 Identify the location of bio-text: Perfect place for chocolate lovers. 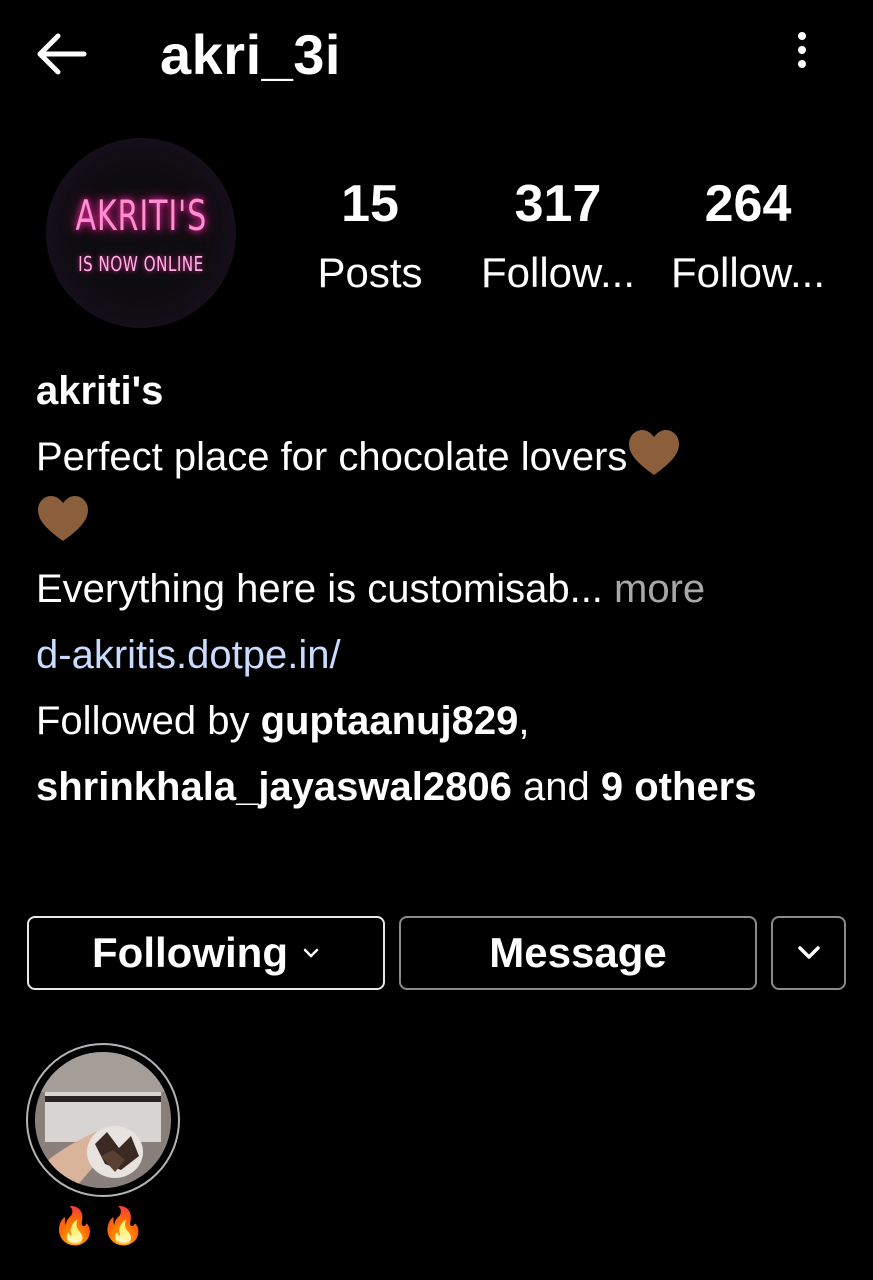
(332, 457).